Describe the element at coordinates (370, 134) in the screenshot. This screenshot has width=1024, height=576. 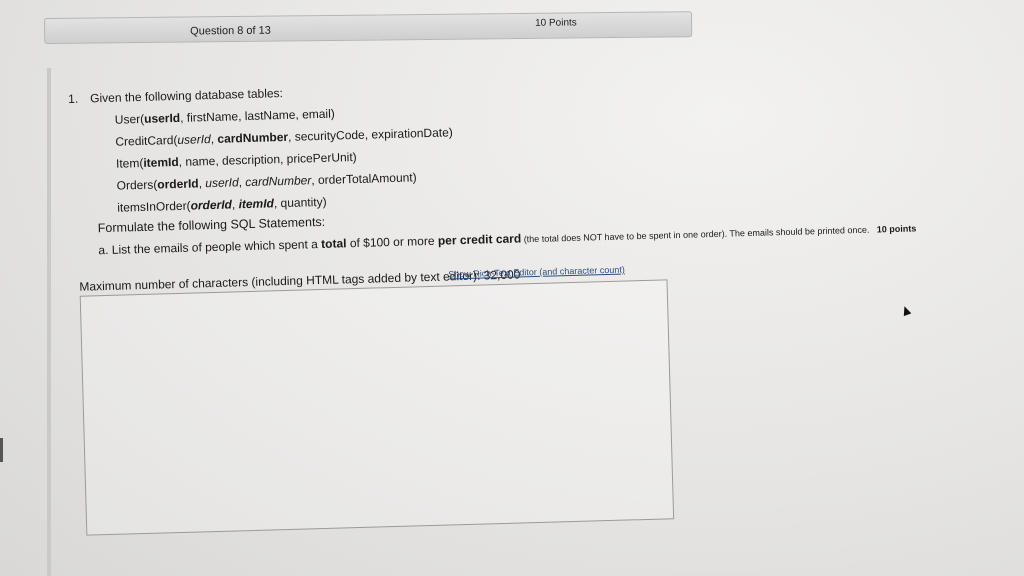
I see `table-text-segment: , securityCode, expirationDate)` at that location.